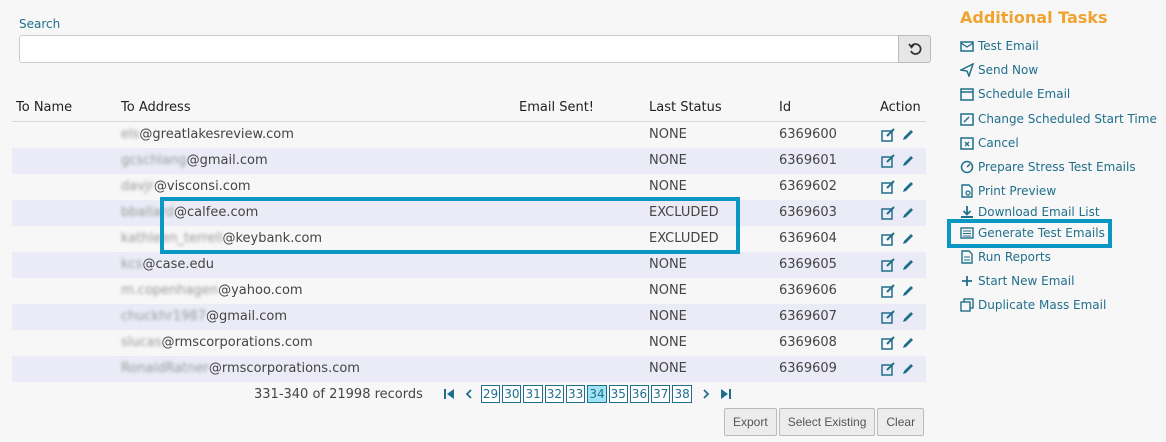 The image size is (1166, 442). I want to click on calendar-icon, so click(967, 94).